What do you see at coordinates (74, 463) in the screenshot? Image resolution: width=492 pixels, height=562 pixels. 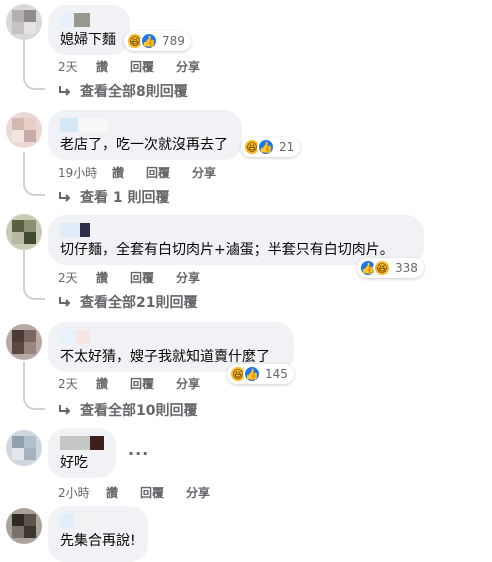 I see `comment-text: 好吃` at bounding box center [74, 463].